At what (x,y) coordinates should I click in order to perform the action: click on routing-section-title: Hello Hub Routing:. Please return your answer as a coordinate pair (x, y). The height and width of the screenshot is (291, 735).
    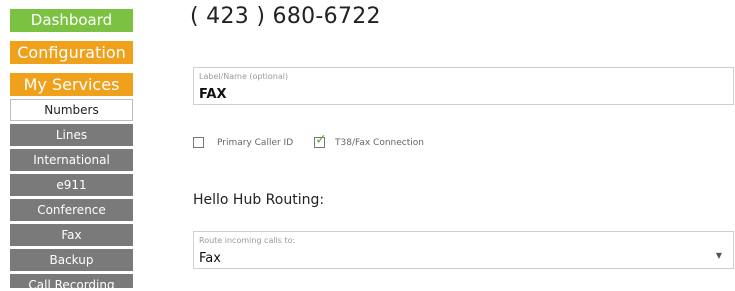
    Looking at the image, I should click on (259, 200).